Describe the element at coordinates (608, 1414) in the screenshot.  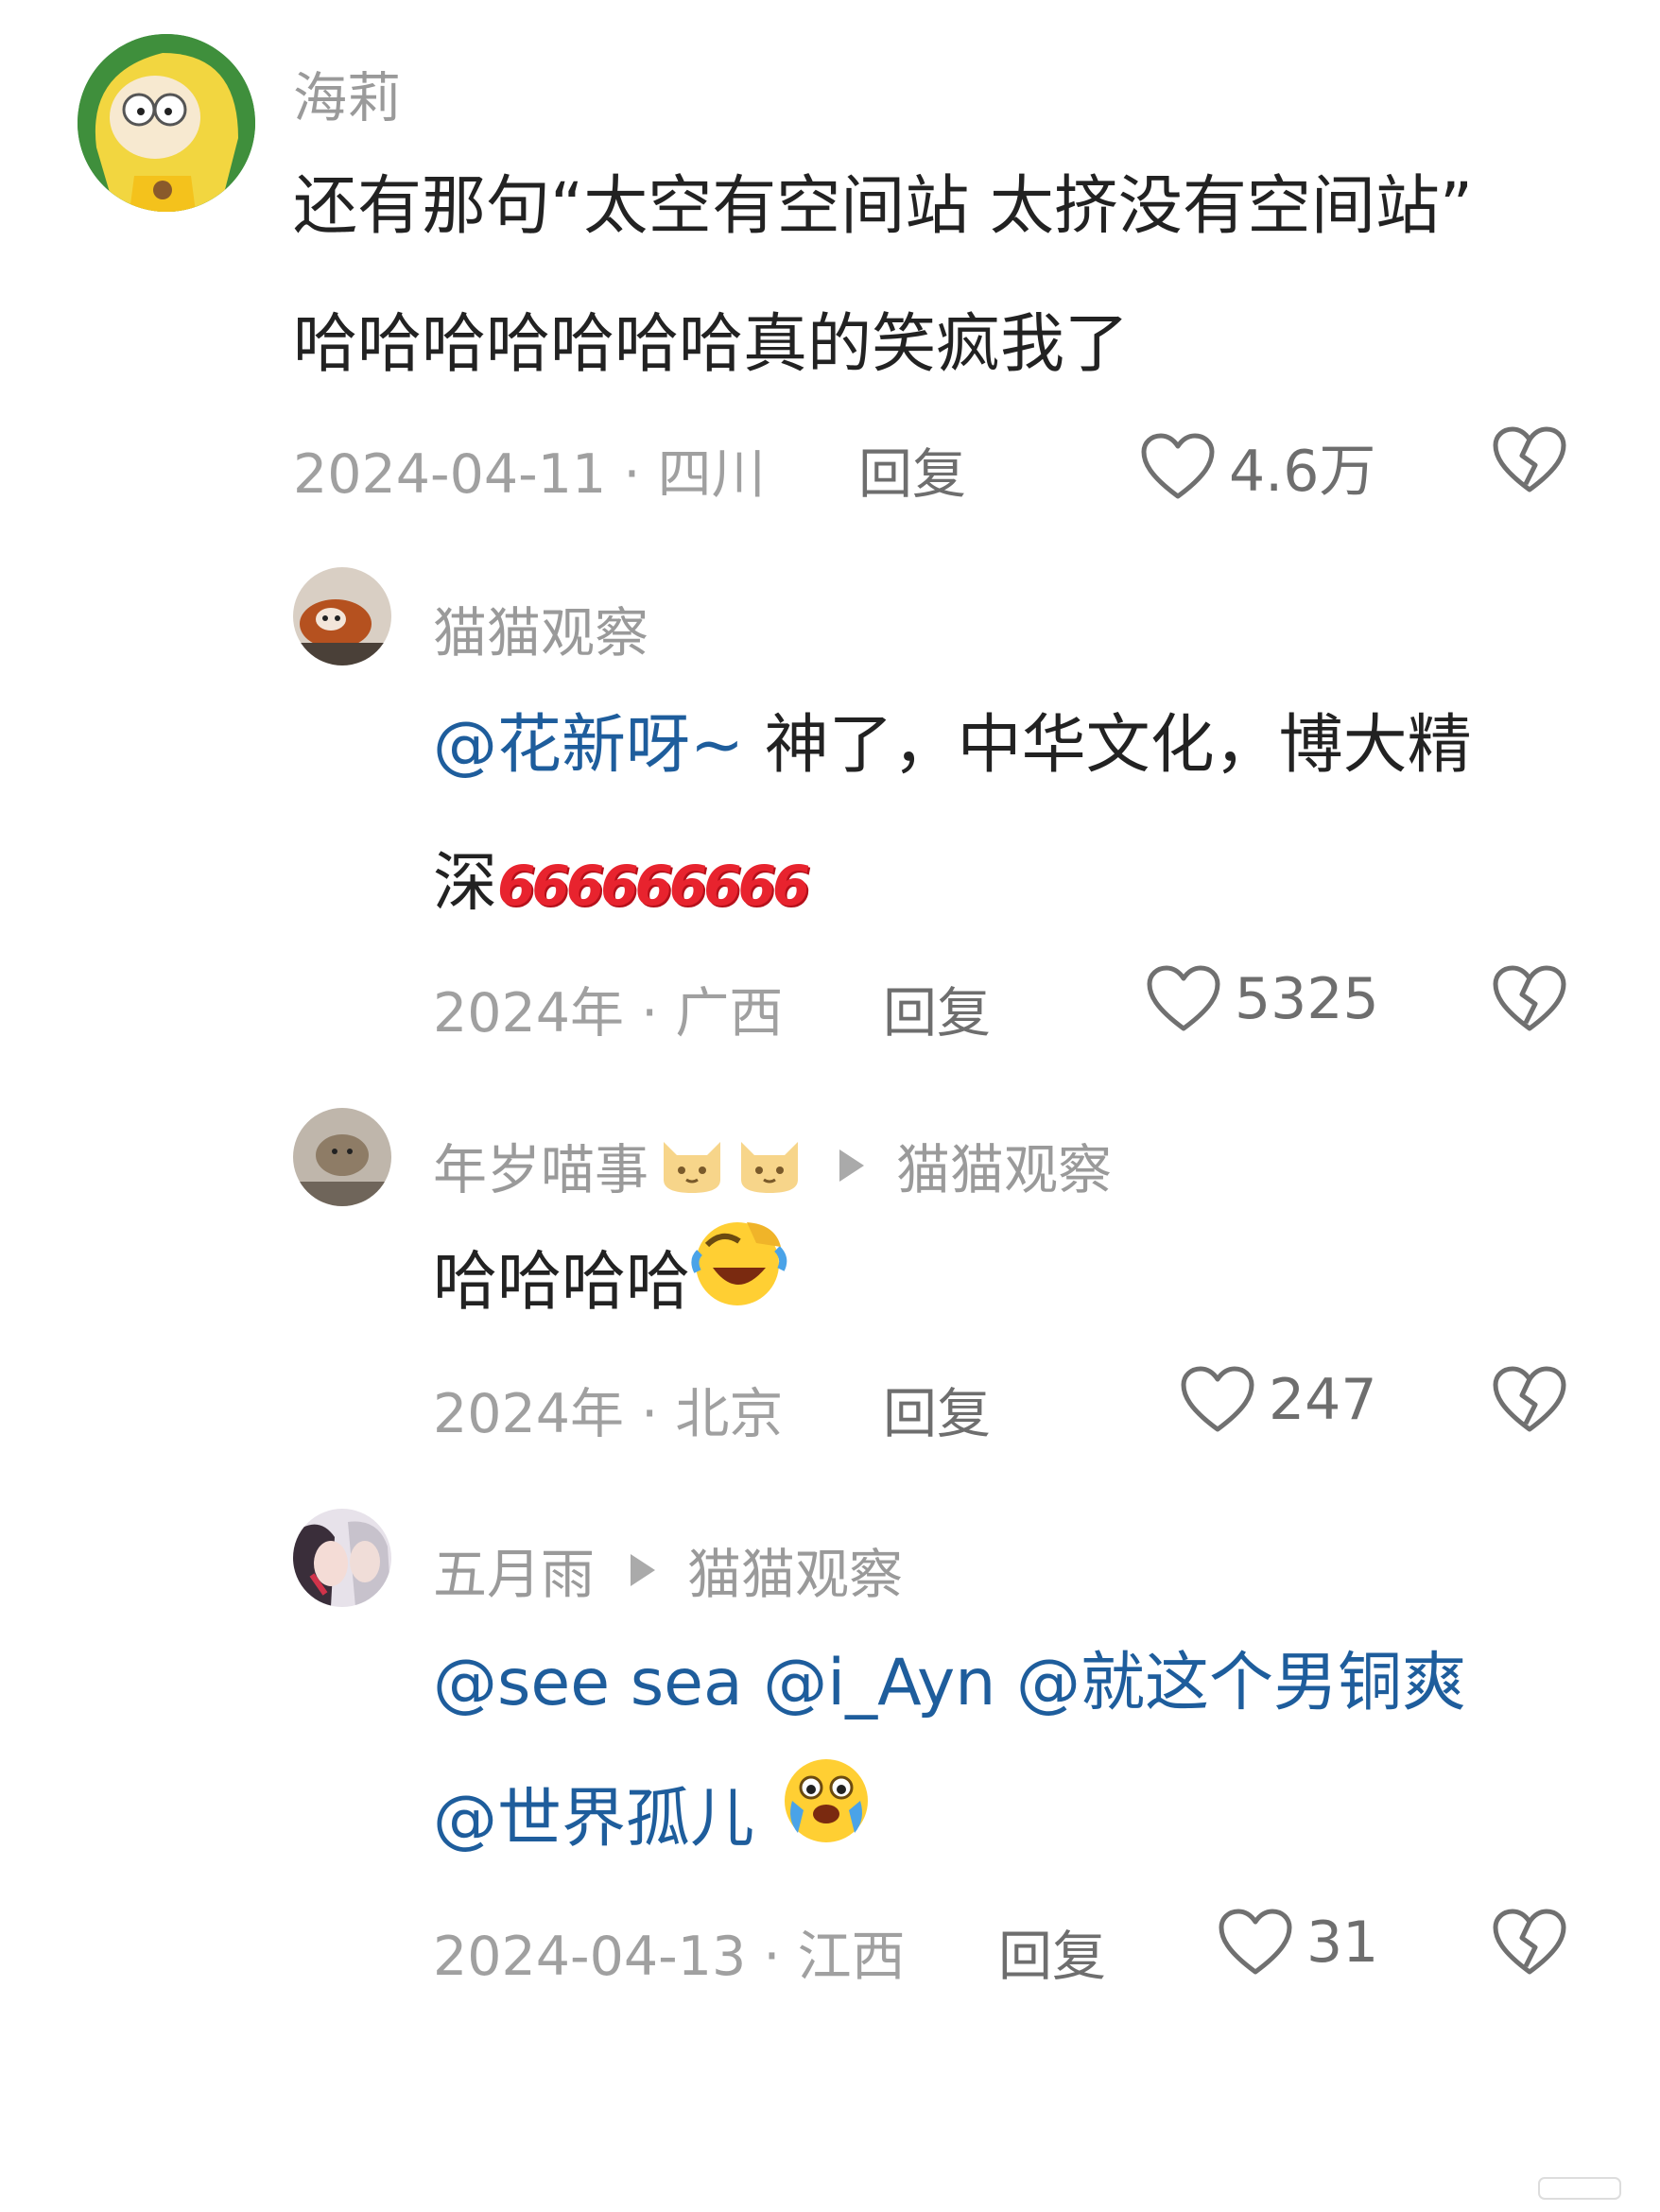
I see `comment-meta: 2024年 · 北京` at that location.